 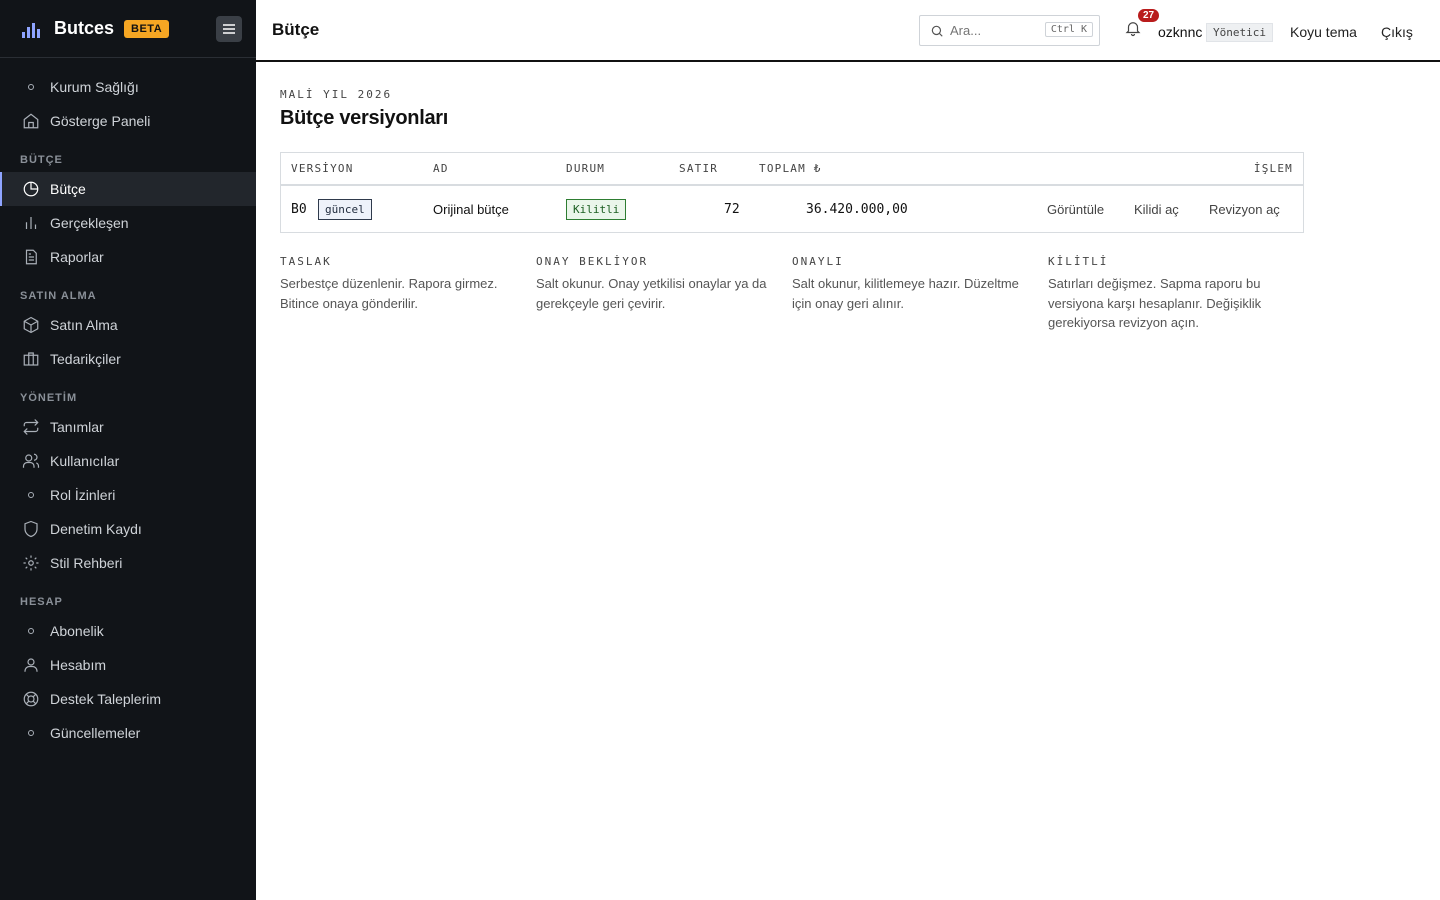 What do you see at coordinates (95, 733) in the screenshot?
I see `sidebar-item-label: Güncellemeler` at bounding box center [95, 733].